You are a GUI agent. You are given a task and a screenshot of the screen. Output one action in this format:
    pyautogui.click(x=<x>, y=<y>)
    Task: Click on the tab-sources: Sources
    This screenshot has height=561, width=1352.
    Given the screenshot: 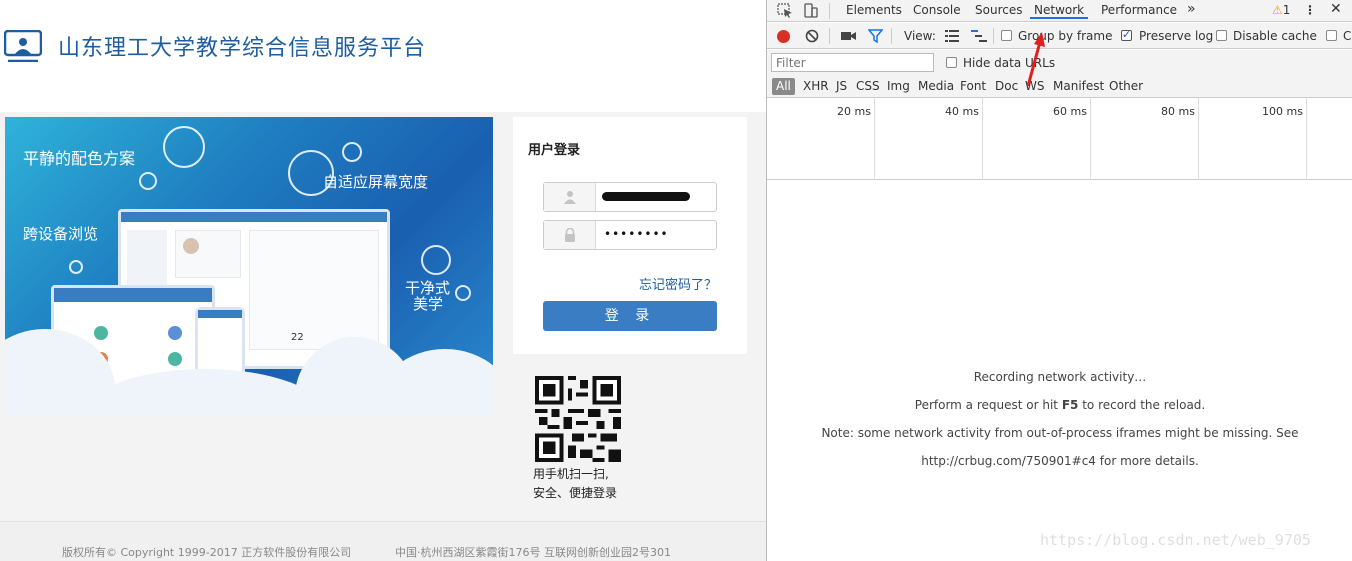 What is the action you would take?
    pyautogui.click(x=998, y=10)
    